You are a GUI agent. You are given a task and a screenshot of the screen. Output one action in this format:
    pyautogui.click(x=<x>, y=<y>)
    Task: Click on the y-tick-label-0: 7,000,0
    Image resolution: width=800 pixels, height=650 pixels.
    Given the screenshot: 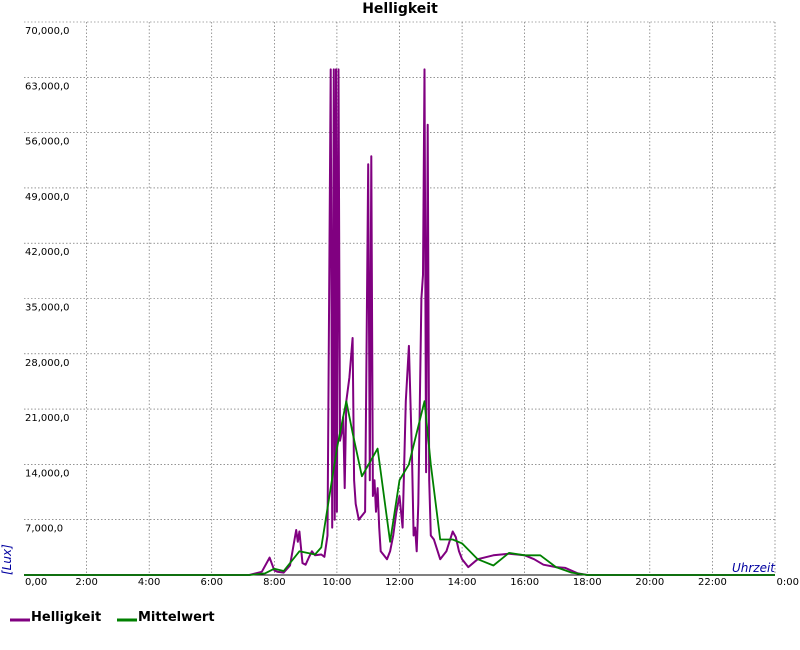 What is the action you would take?
    pyautogui.click(x=44, y=529)
    